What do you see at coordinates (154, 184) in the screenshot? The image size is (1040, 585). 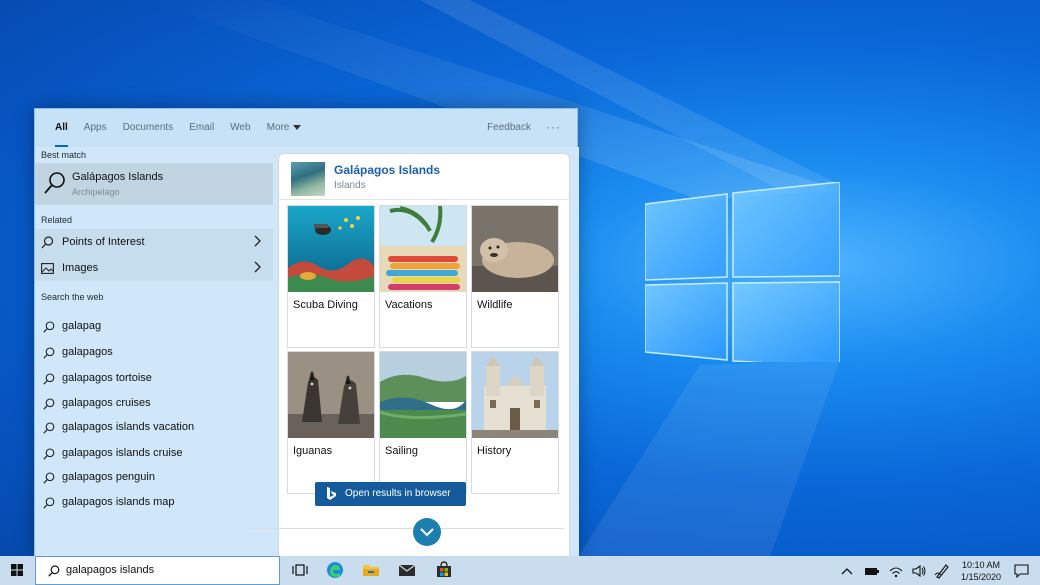 I see `best-match-item: Galápagos Islands Archipelago` at bounding box center [154, 184].